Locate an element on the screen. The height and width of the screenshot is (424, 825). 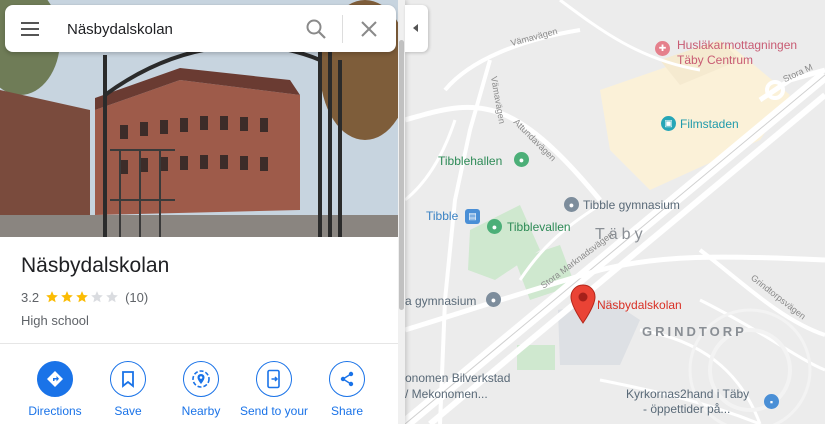
place-category: High school is located at coordinates (55, 320).